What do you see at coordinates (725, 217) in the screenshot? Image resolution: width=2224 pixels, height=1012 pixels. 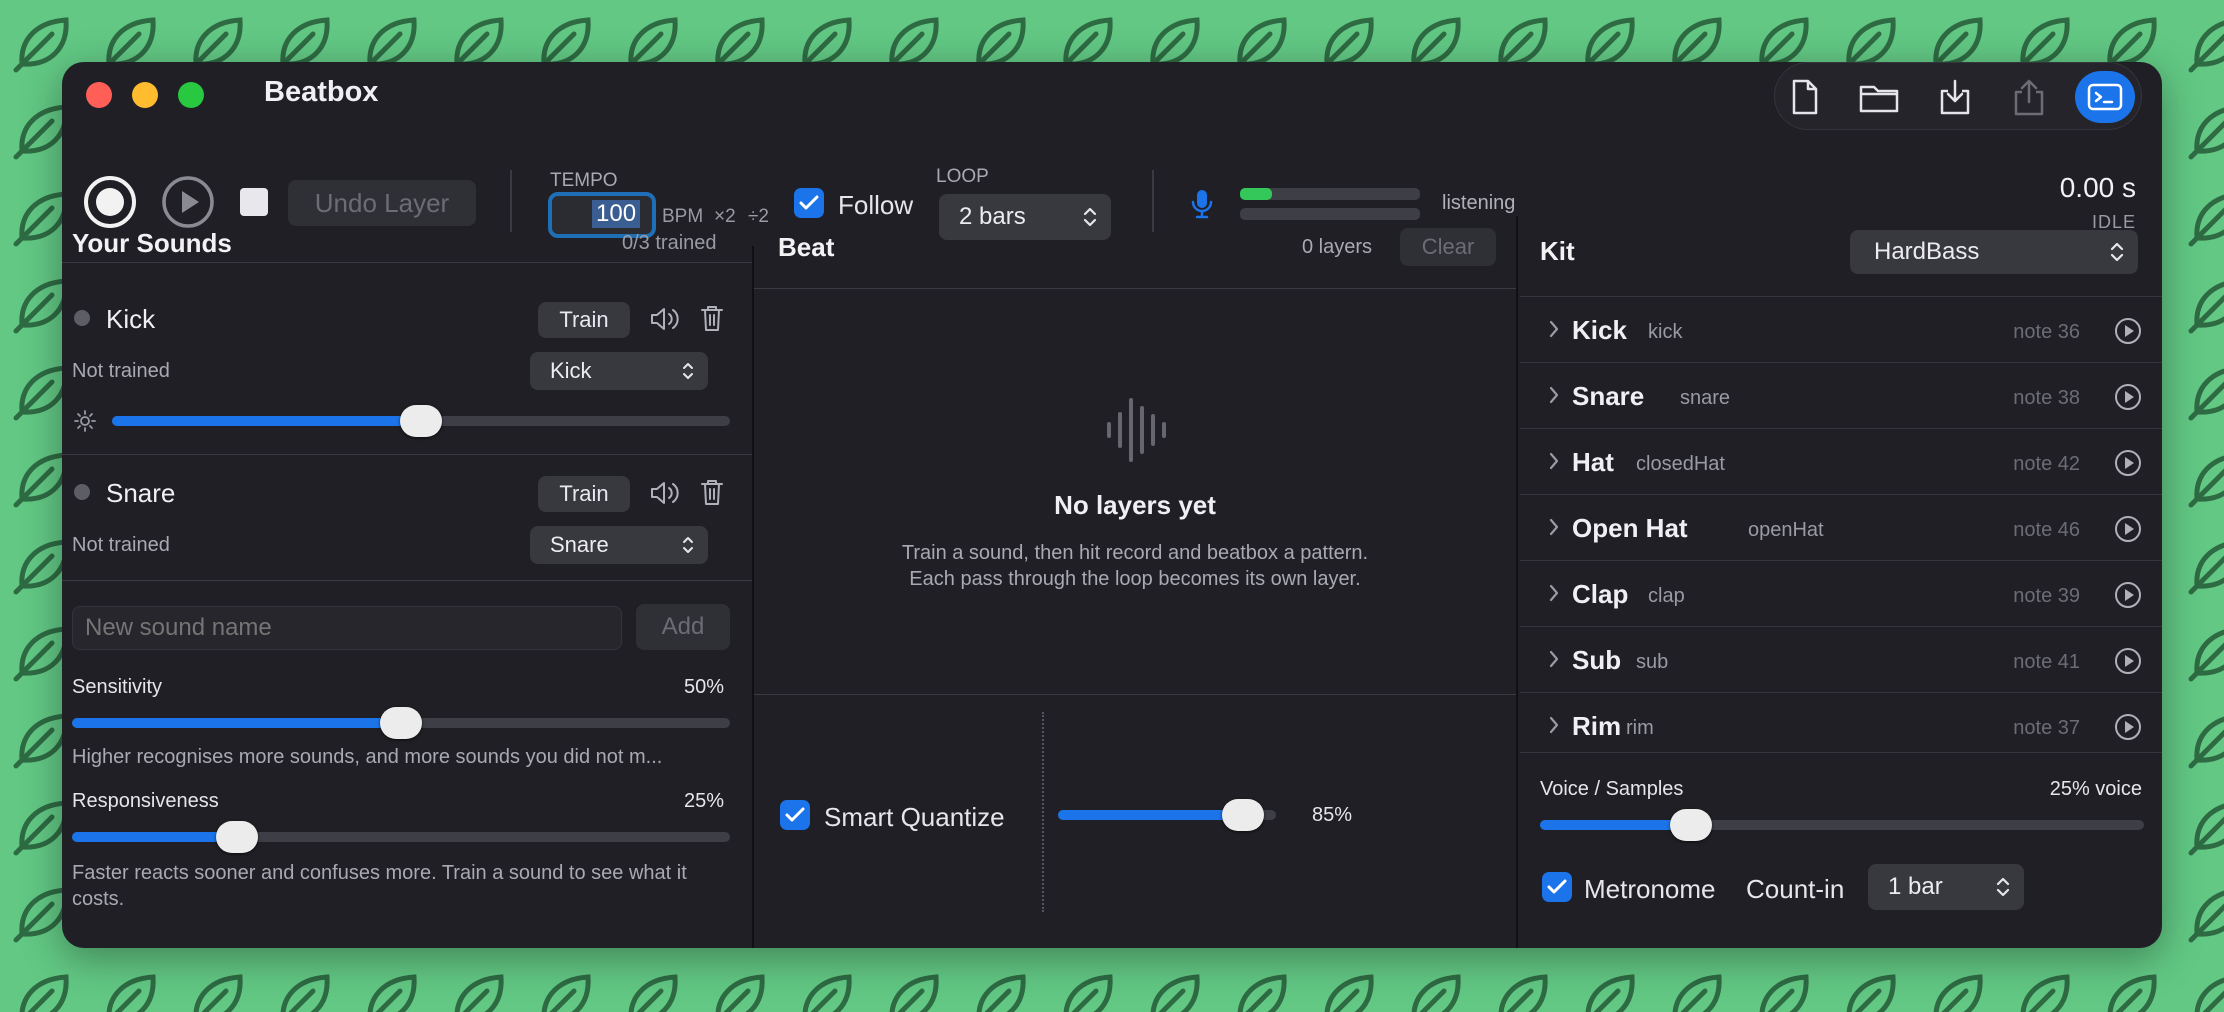 I see `tempo-double-button: ×2` at bounding box center [725, 217].